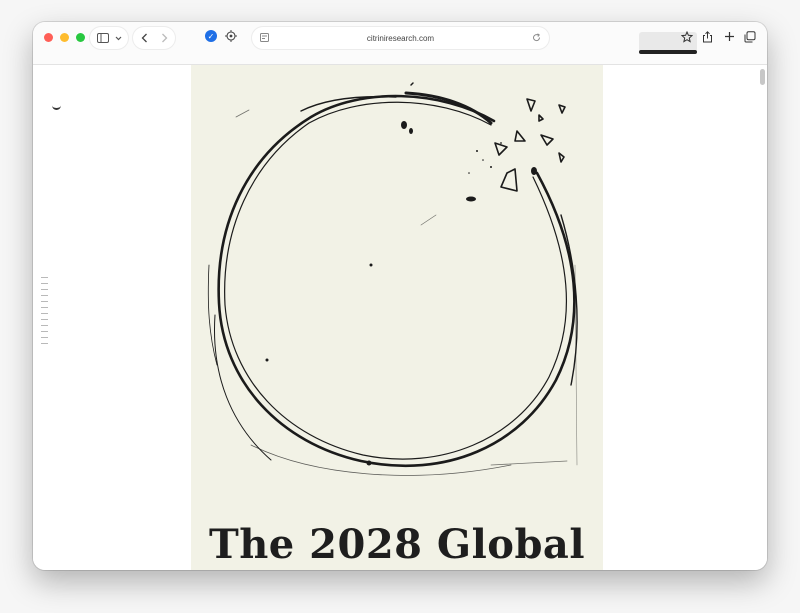 The height and width of the screenshot is (613, 800). Describe the element at coordinates (211, 36) in the screenshot. I see `check-extension-icon: ✓` at that location.